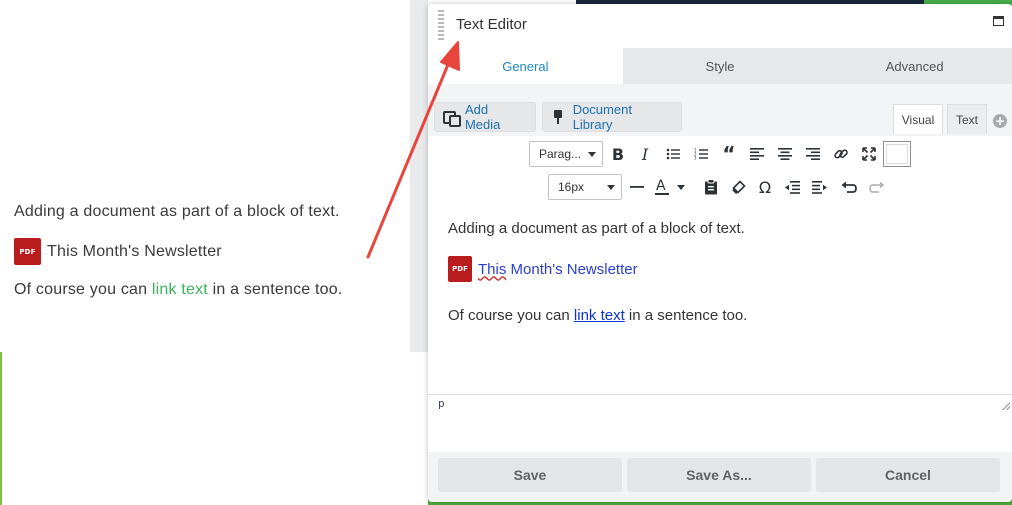  What do you see at coordinates (695, 158) in the screenshot?
I see `svg-text: 3` at bounding box center [695, 158].